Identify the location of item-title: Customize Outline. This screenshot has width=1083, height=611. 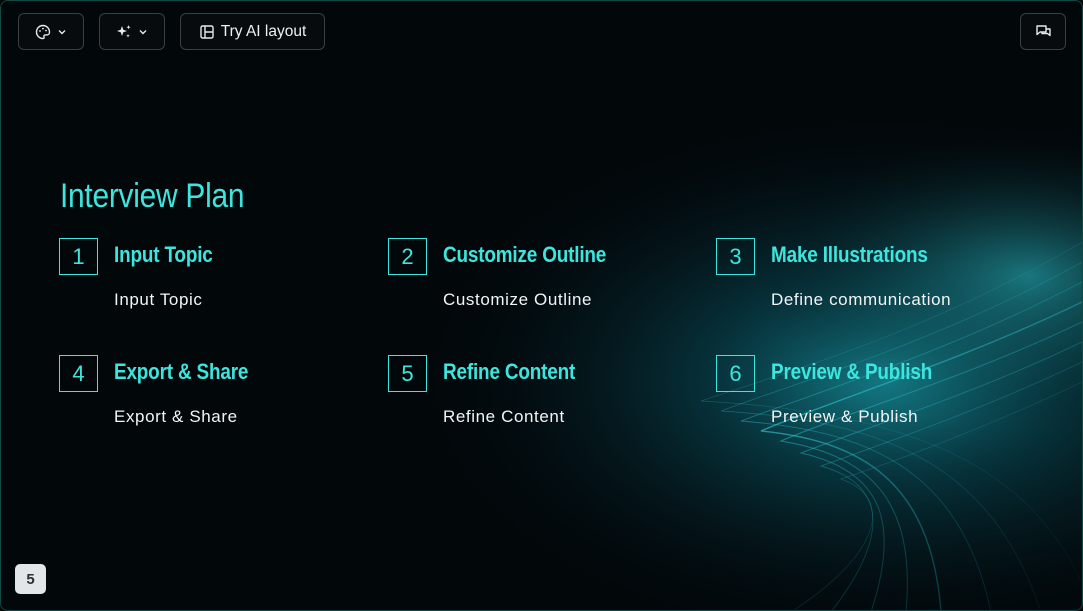
(525, 254).